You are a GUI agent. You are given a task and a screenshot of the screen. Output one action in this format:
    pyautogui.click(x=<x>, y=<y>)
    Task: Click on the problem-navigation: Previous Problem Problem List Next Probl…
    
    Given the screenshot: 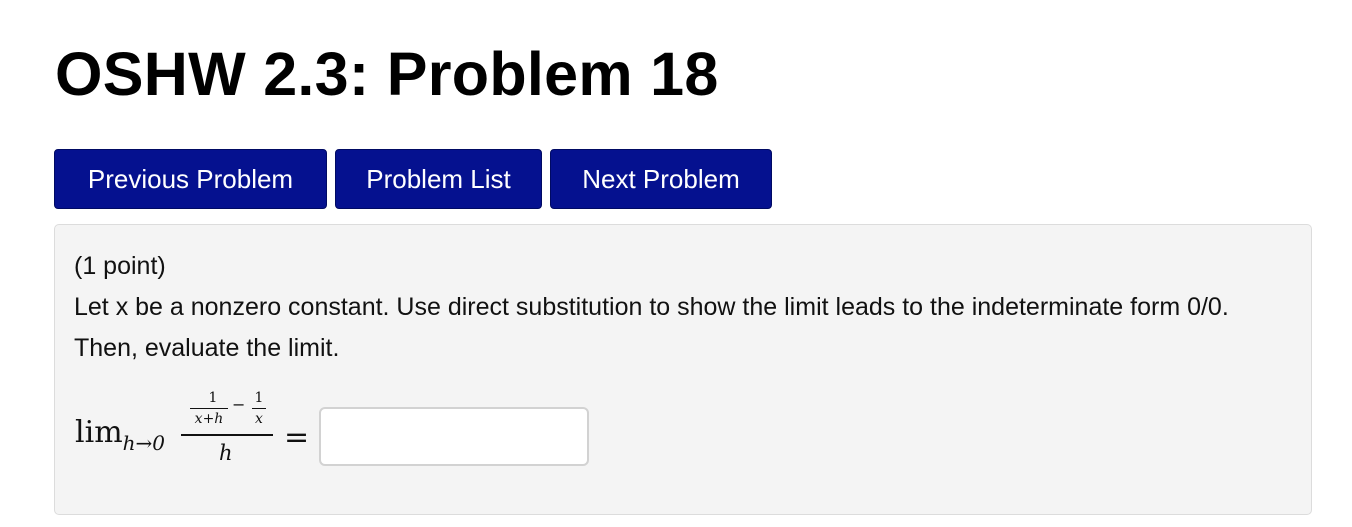 What is the action you would take?
    pyautogui.click(x=413, y=179)
    